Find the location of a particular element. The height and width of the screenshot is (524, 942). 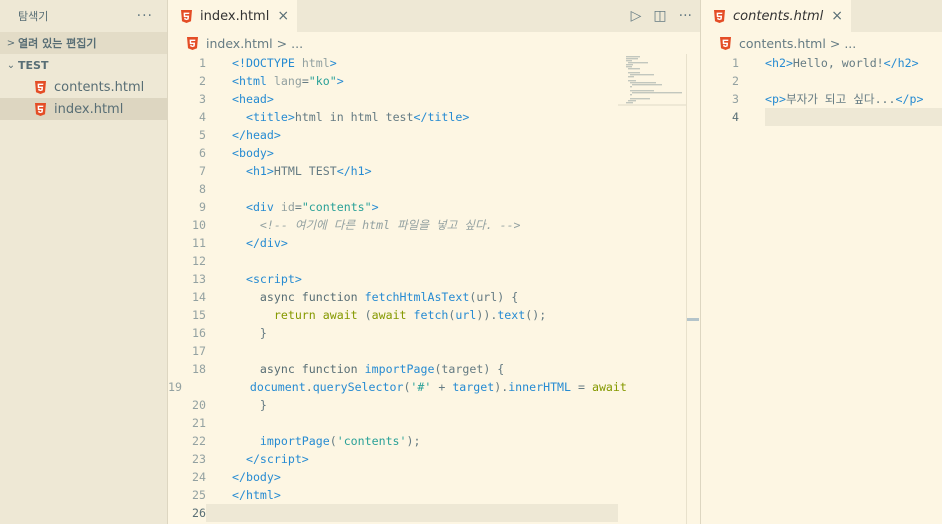

vertical-scrollbar is located at coordinates (693, 289).